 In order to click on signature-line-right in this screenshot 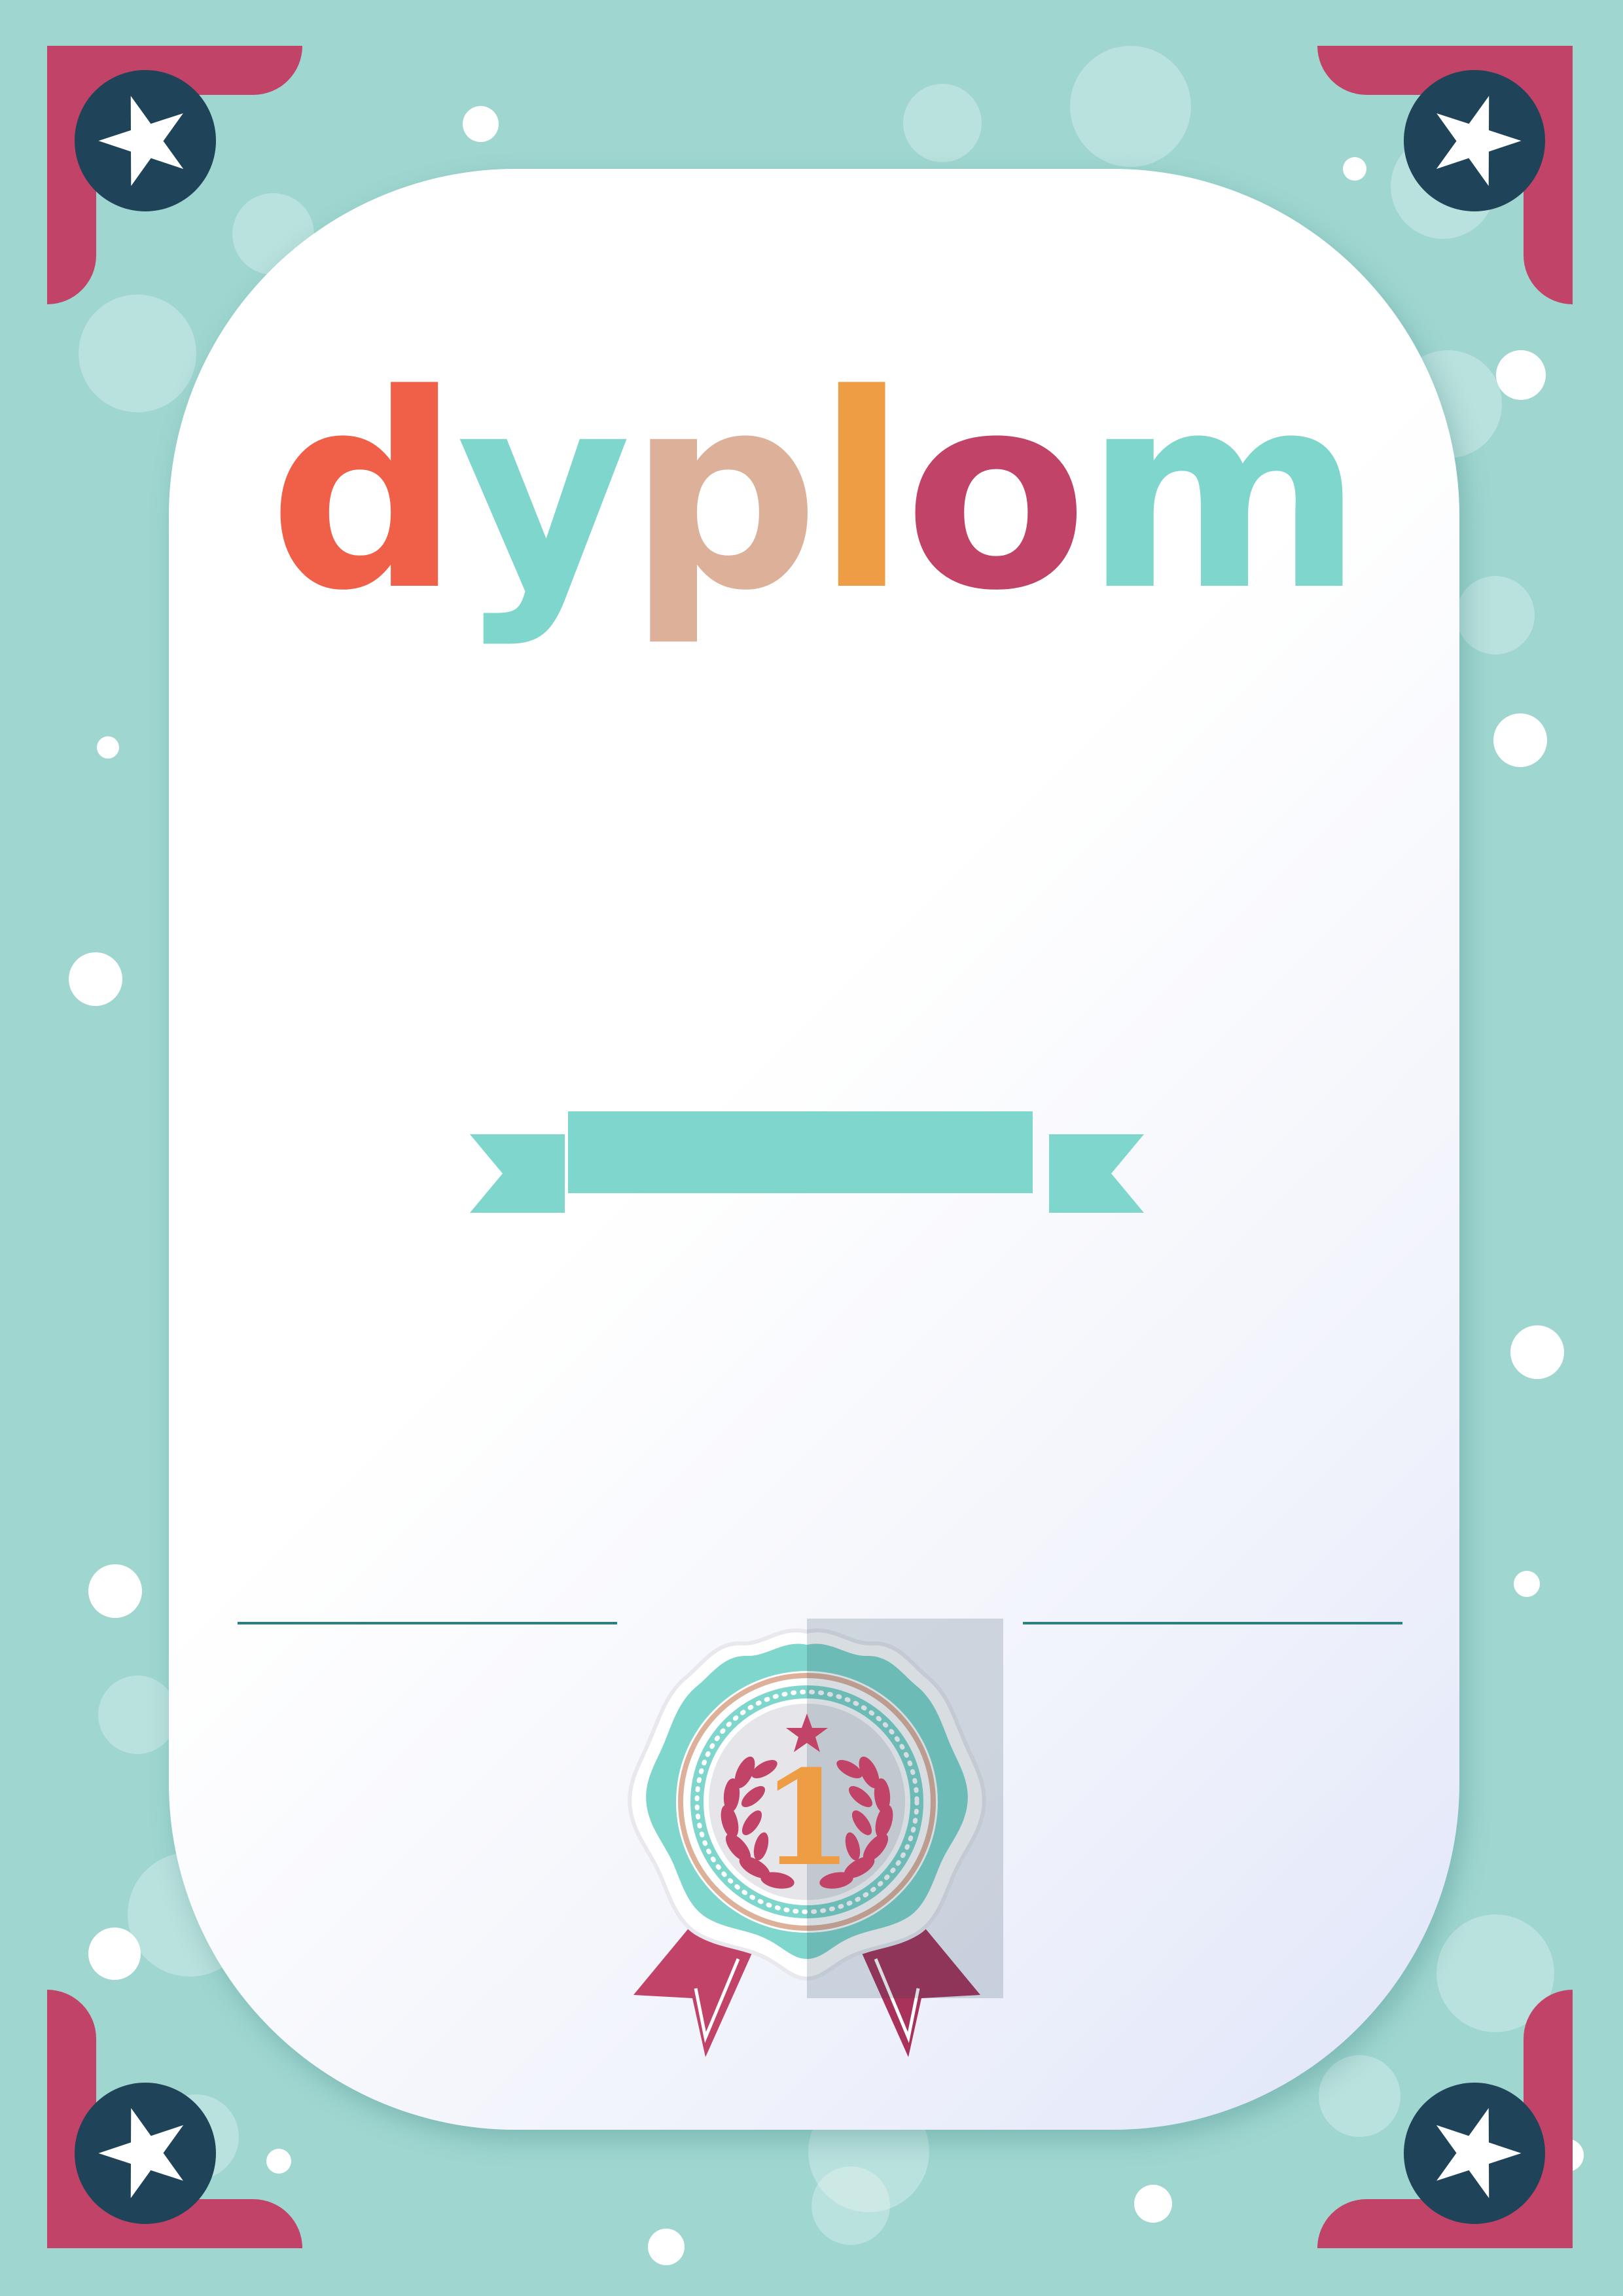, I will do `click(1212, 1623)`.